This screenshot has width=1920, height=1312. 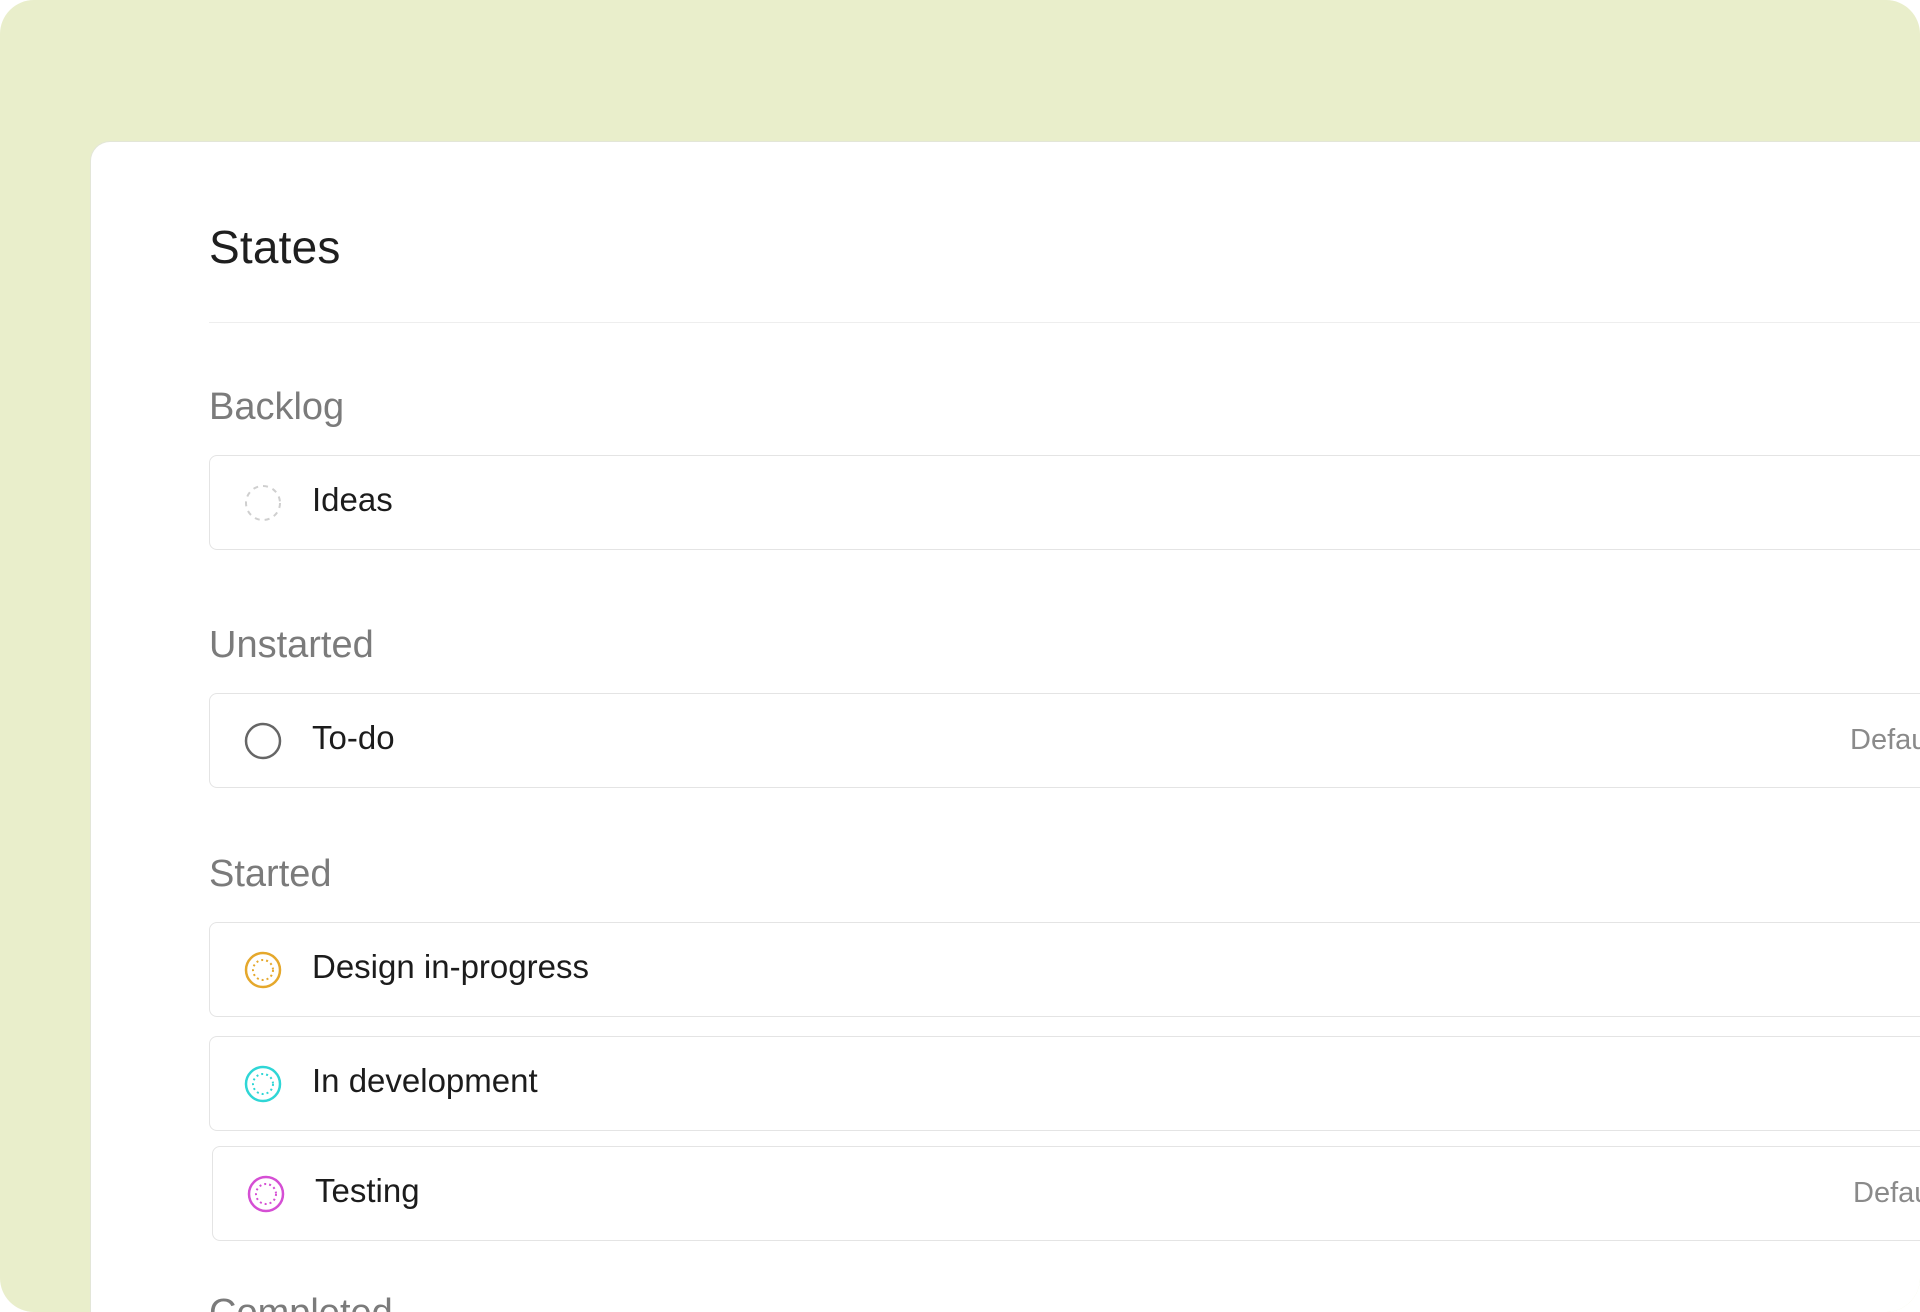 What do you see at coordinates (1066, 1193) in the screenshot?
I see `state-row-testing: Testing Defau` at bounding box center [1066, 1193].